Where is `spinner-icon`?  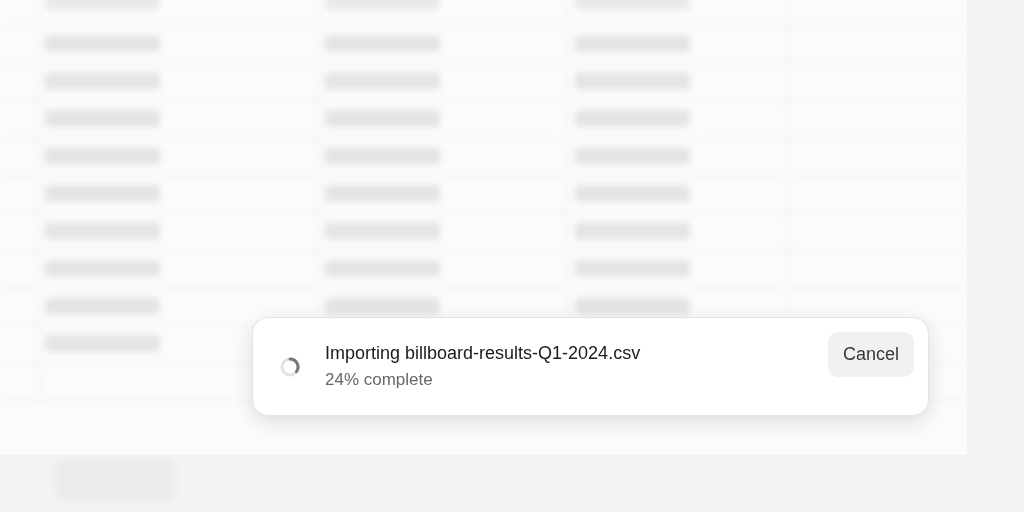
spinner-icon is located at coordinates (290, 366).